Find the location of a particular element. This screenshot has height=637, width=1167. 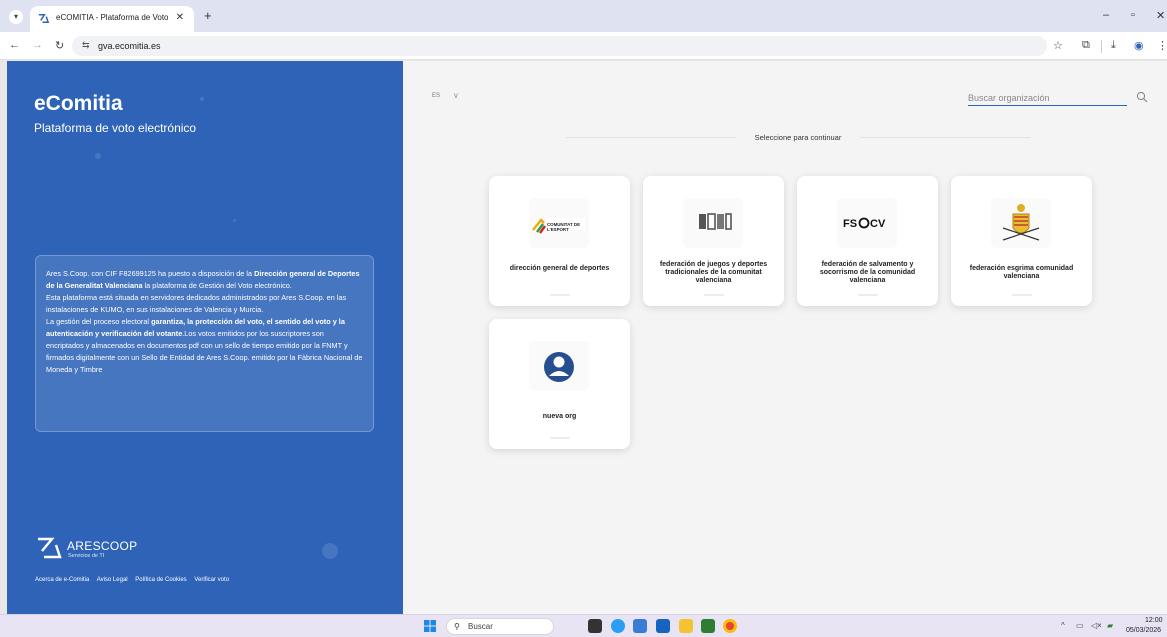

clock-time: 12:00 is located at coordinates (1154, 620).